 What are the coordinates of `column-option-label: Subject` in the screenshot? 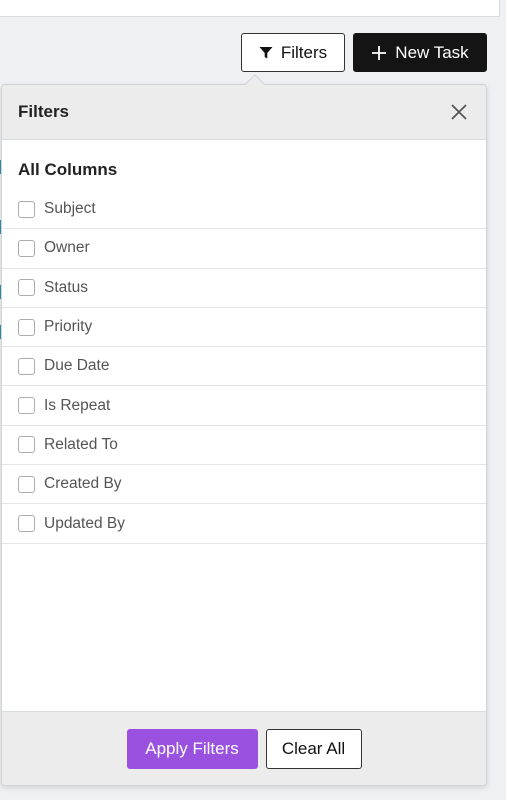 It's located at (70, 209).